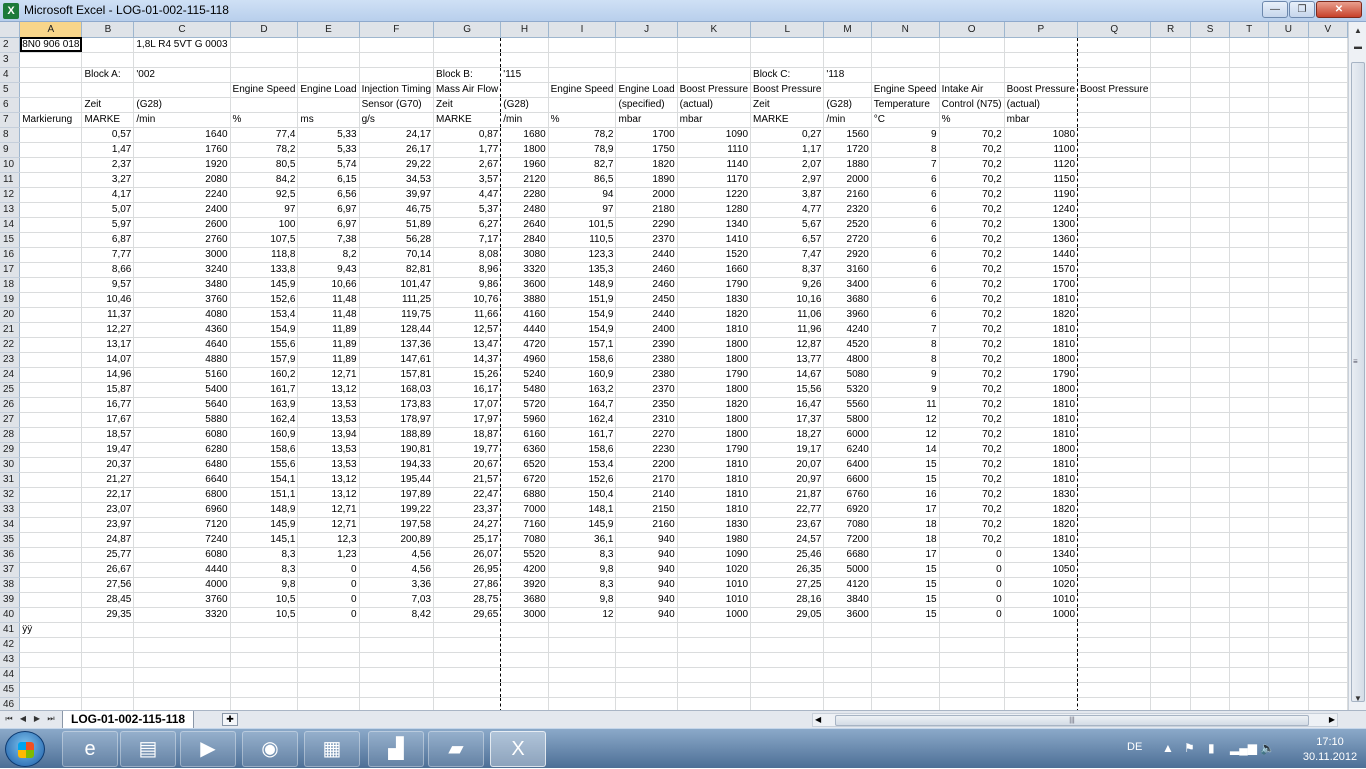 Image resolution: width=1366 pixels, height=769 pixels. What do you see at coordinates (972, 360) in the screenshot?
I see `cell-o23: 70,2` at bounding box center [972, 360].